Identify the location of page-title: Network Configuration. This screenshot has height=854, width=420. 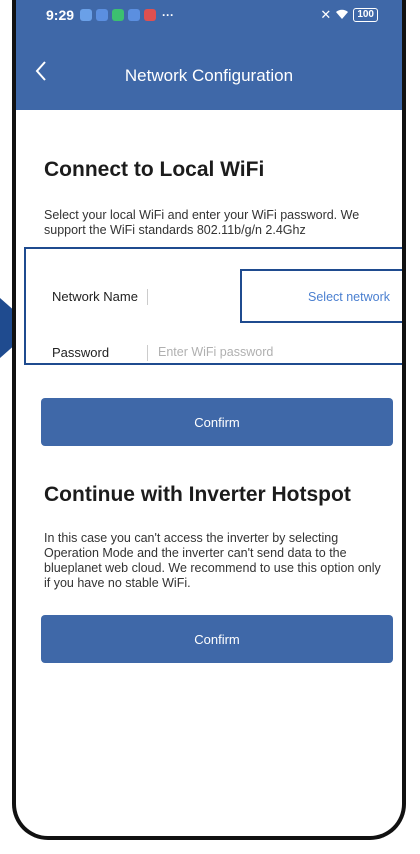
(209, 75).